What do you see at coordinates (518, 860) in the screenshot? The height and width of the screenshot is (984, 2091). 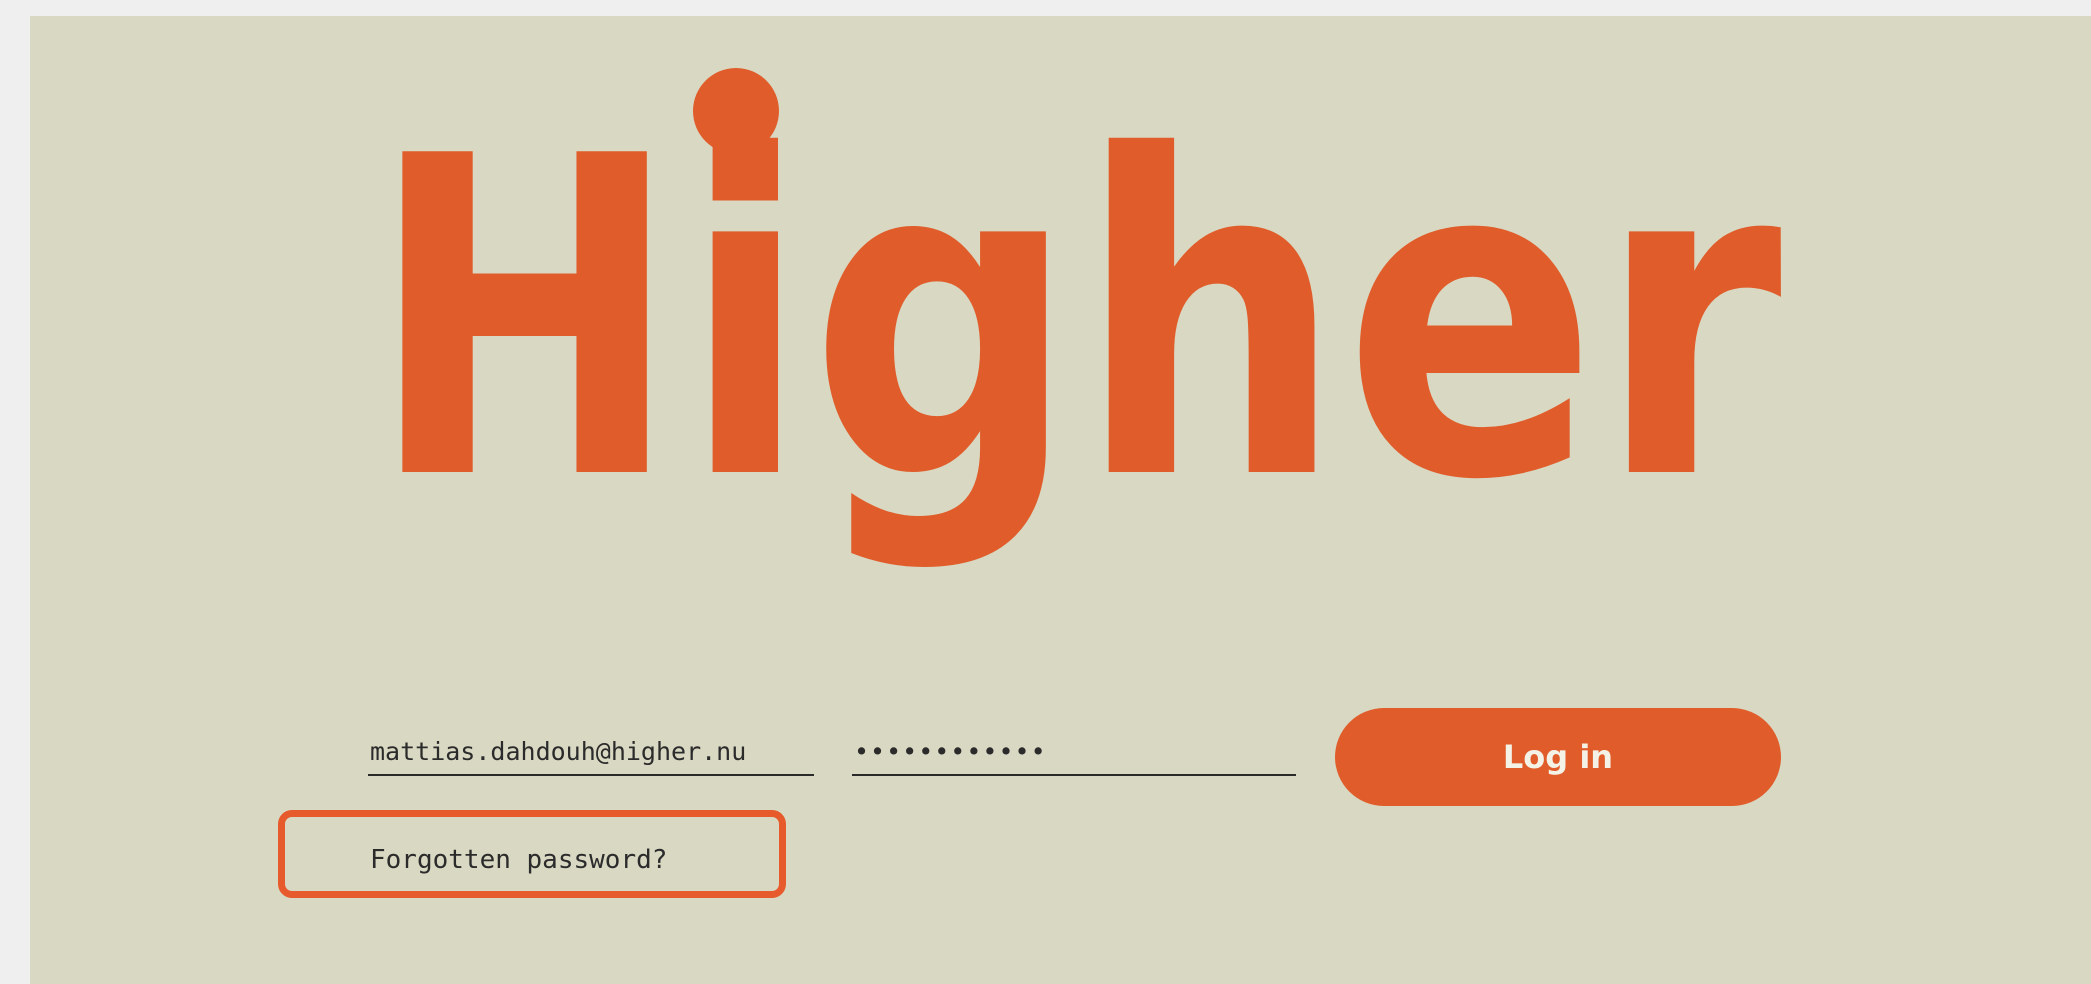 I see `forgot-password-link: Forgotten password?` at bounding box center [518, 860].